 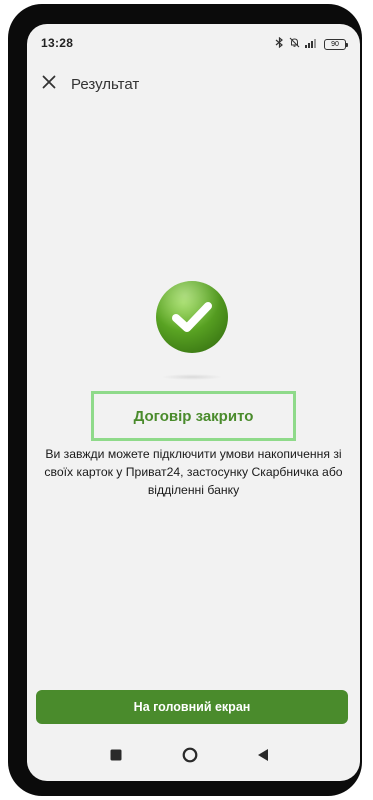 I want to click on home-screen-button: На головний екран, so click(x=192, y=707).